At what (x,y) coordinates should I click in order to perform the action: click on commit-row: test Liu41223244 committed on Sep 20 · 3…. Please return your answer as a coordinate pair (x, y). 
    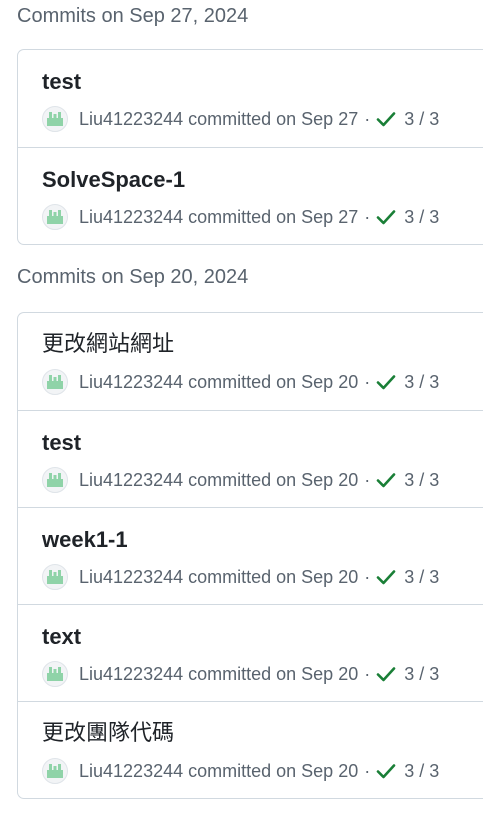
    Looking at the image, I should click on (250, 458).